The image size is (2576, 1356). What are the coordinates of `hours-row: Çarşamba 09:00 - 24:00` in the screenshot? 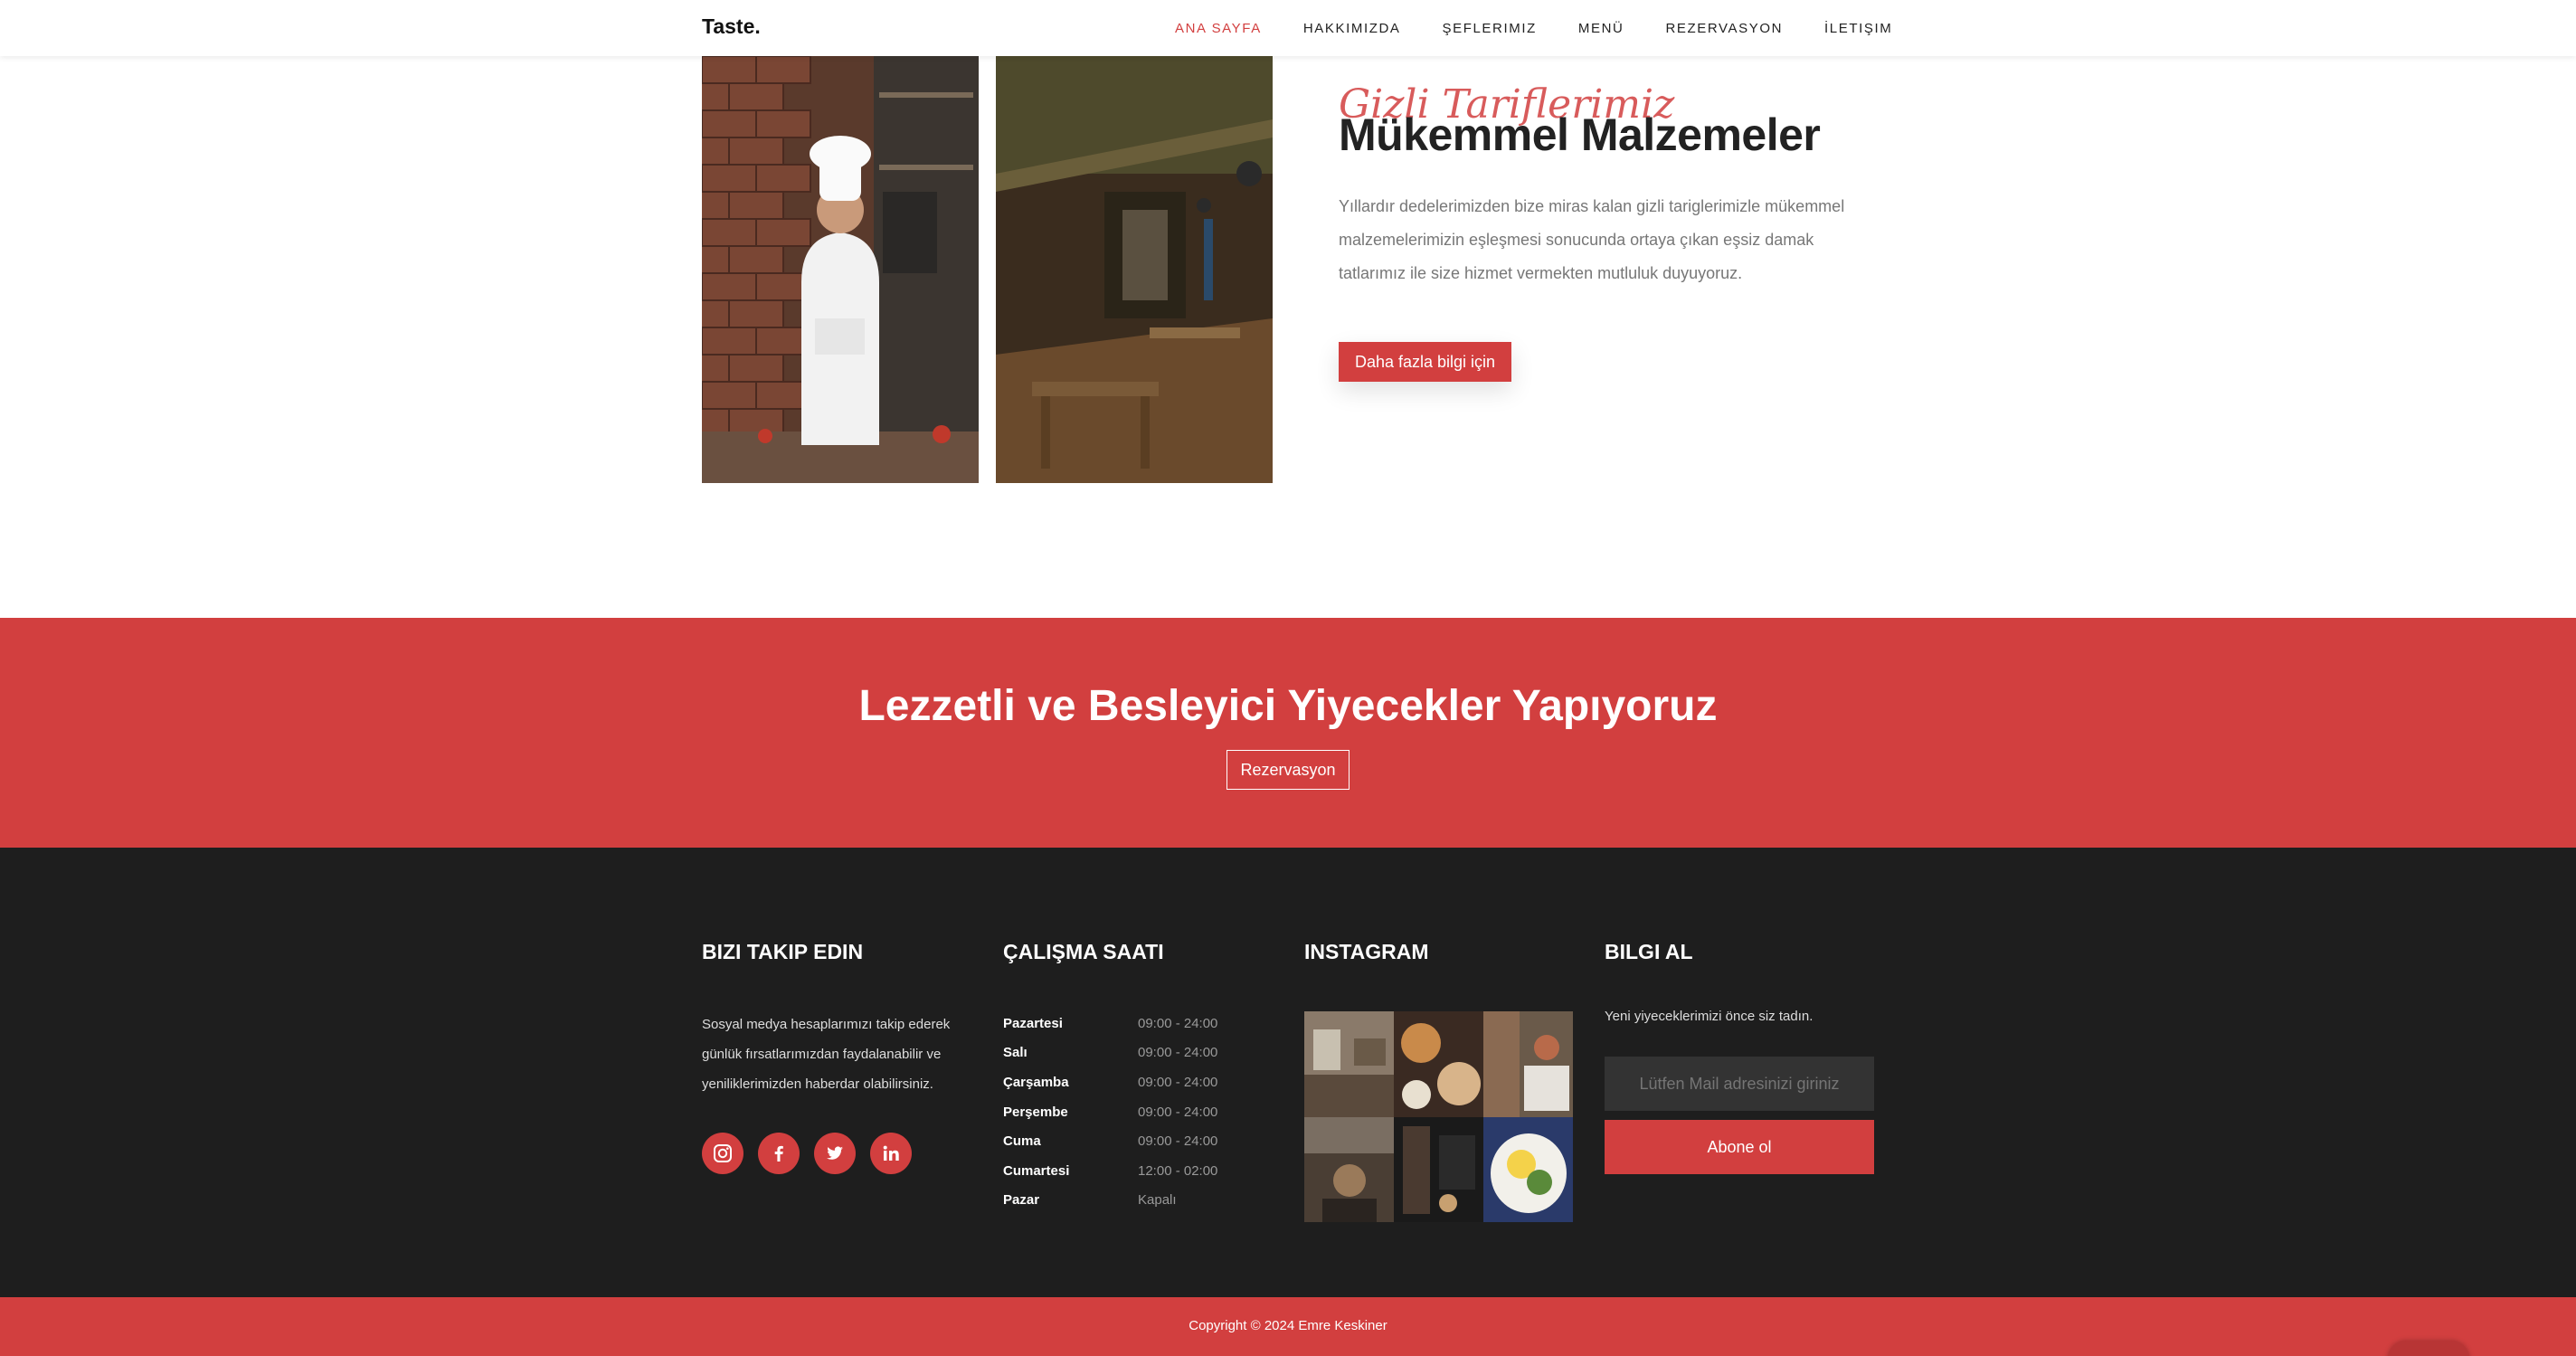 It's located at (1120, 1082).